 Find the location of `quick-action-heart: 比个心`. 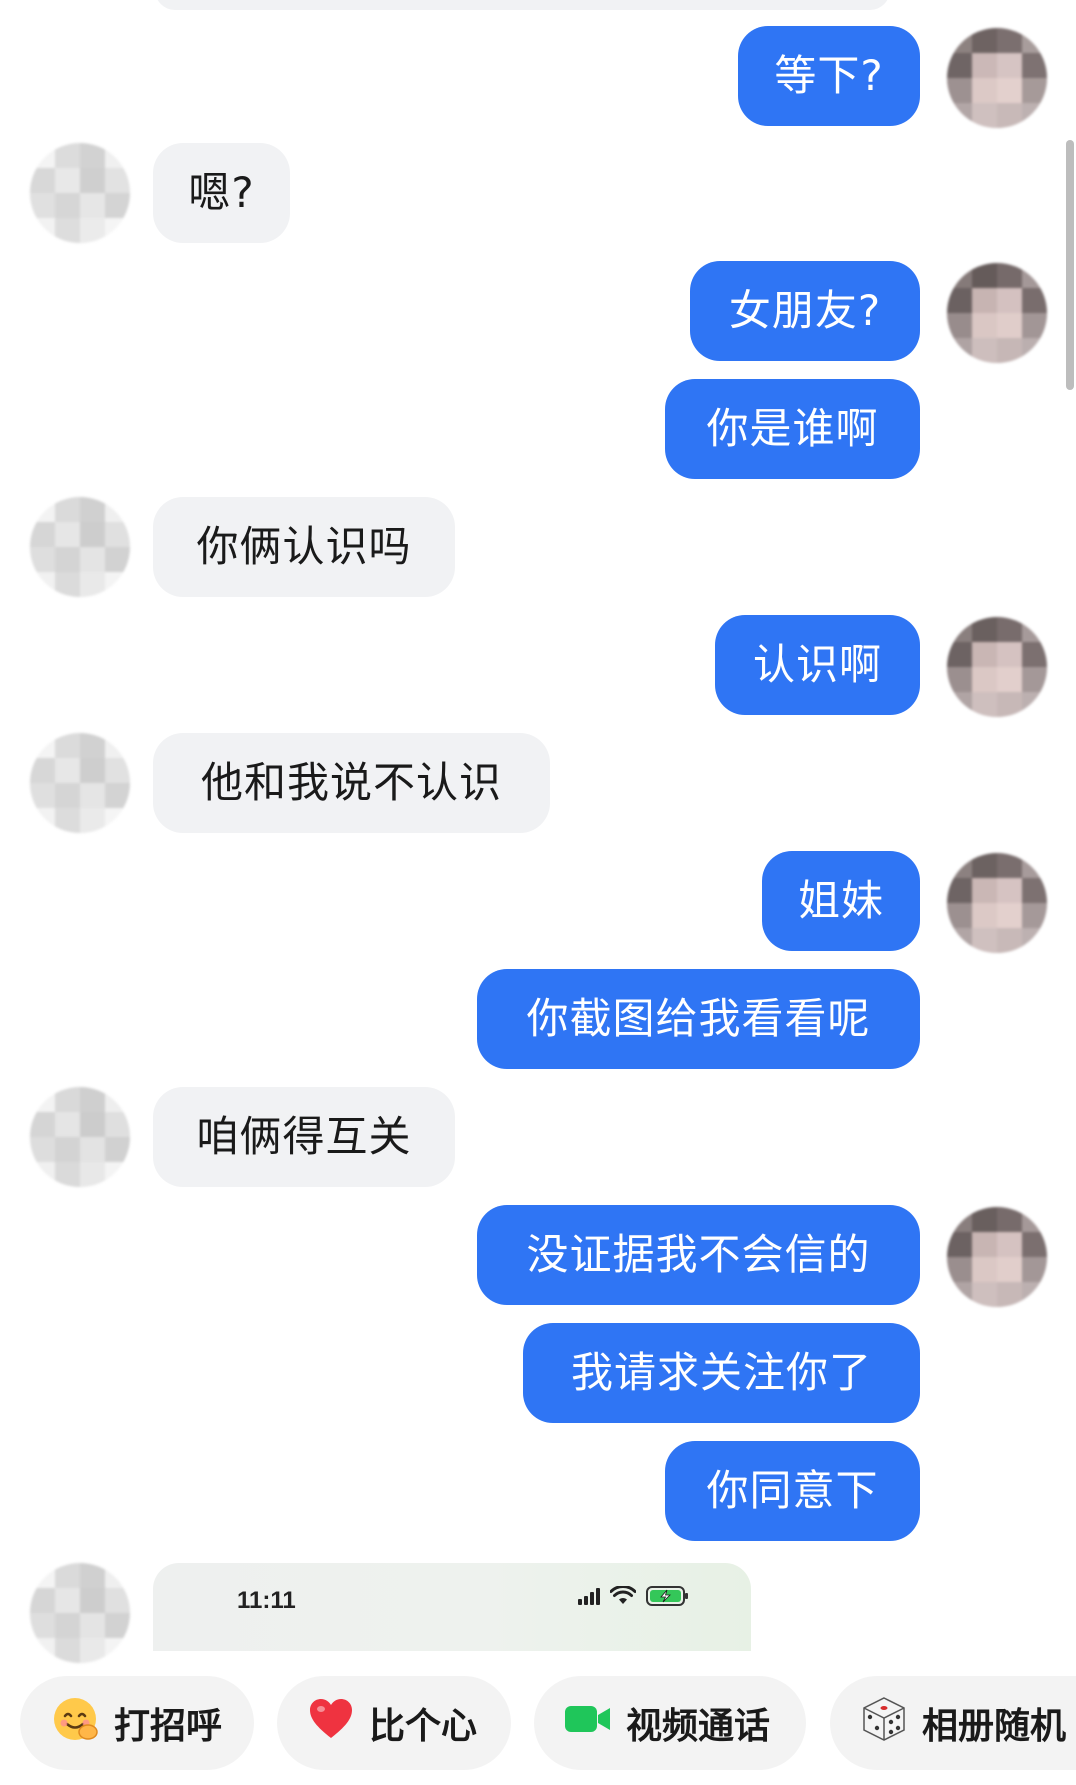

quick-action-heart: 比个心 is located at coordinates (394, 1723).